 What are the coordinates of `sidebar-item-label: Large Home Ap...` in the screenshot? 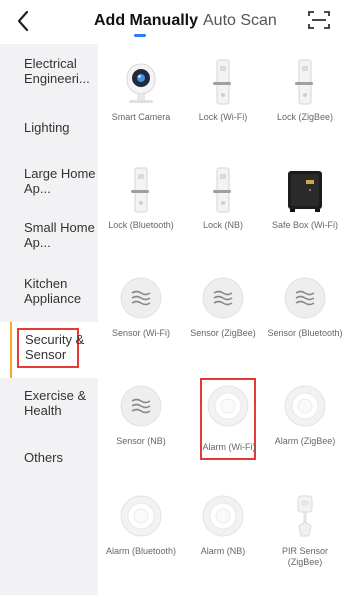 It's located at (60, 181).